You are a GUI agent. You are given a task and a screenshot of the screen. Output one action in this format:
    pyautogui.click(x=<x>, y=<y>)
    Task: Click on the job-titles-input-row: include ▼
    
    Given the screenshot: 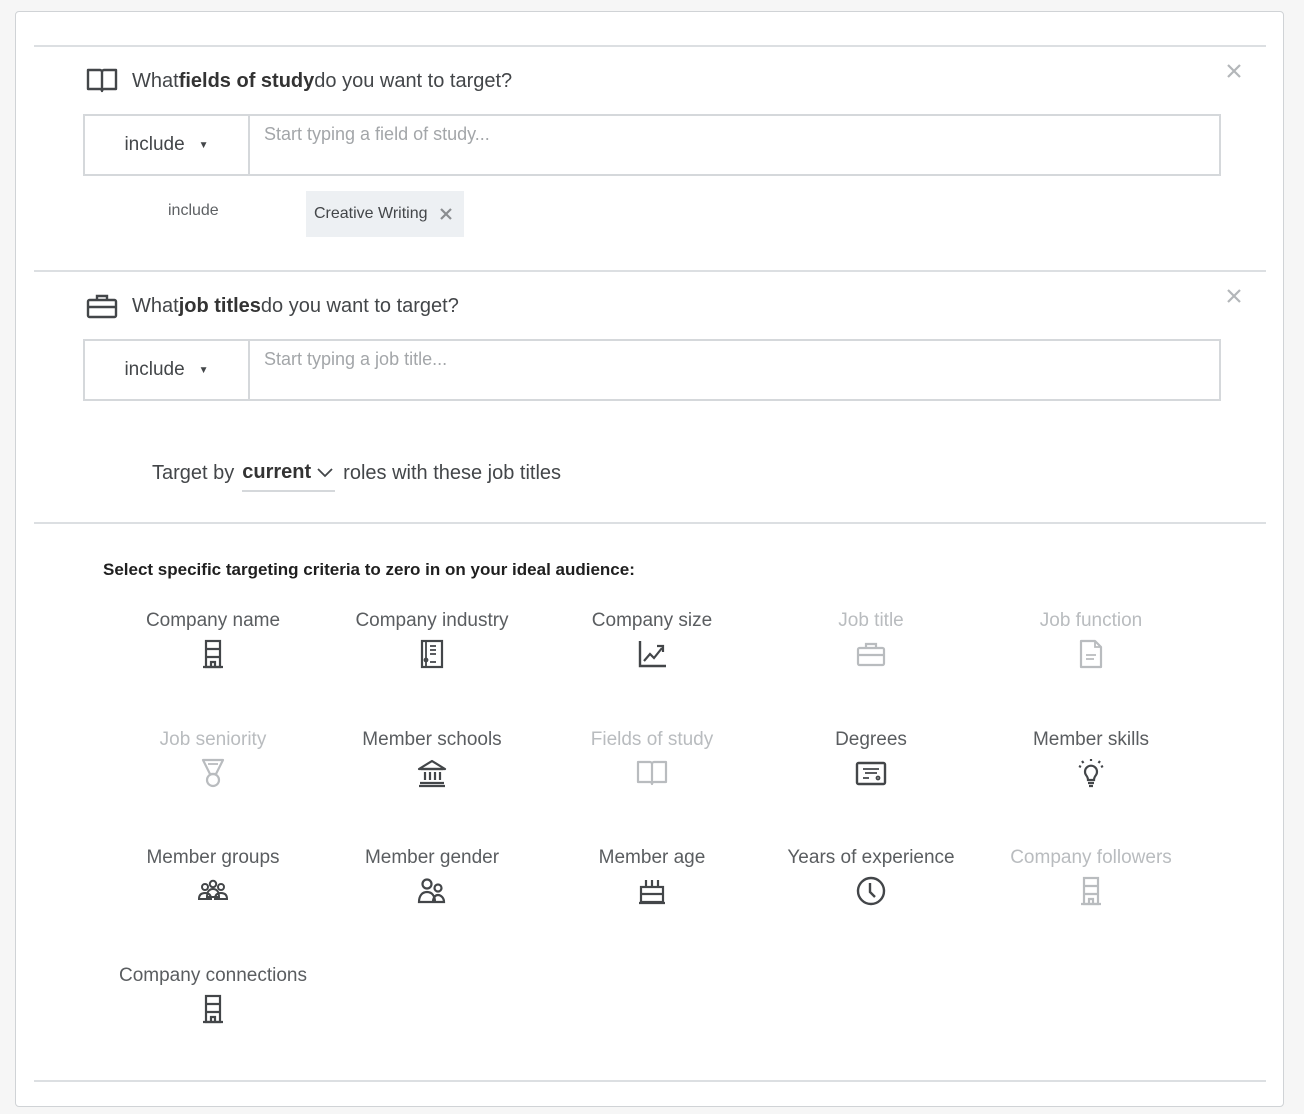 What is the action you would take?
    pyautogui.click(x=652, y=370)
    